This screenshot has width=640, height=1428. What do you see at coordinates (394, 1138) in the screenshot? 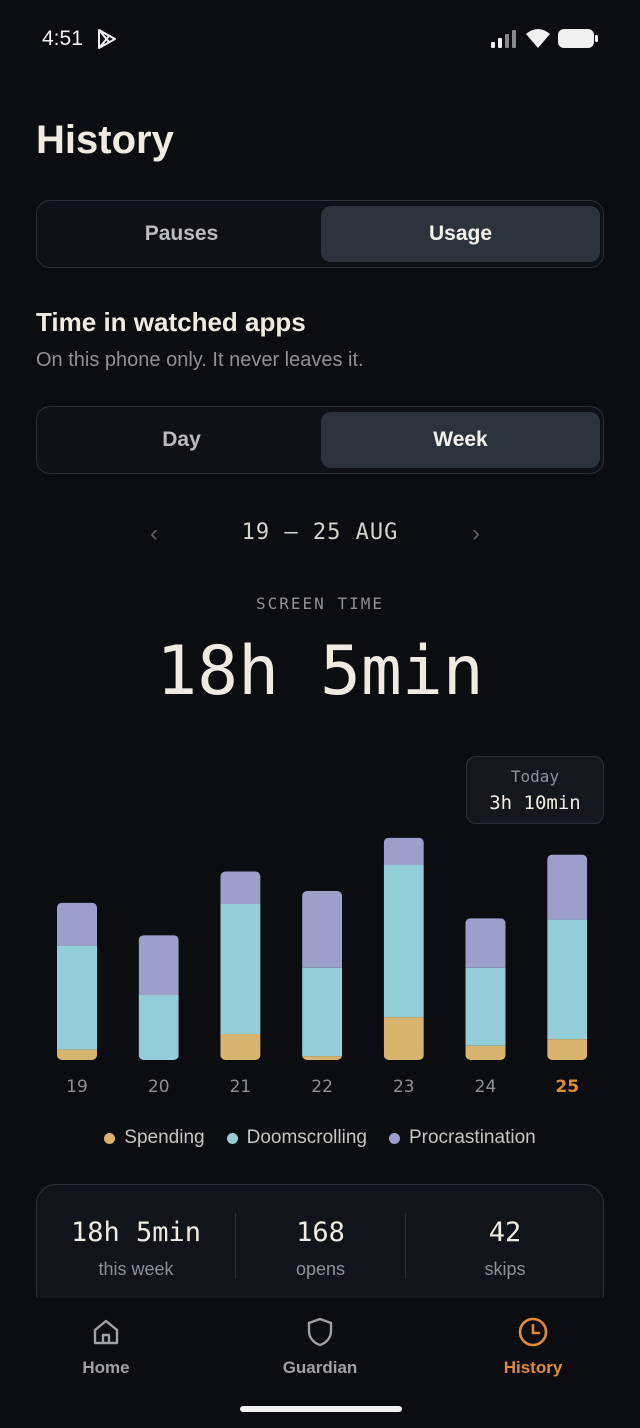
I see `procrastination-dot-icon` at bounding box center [394, 1138].